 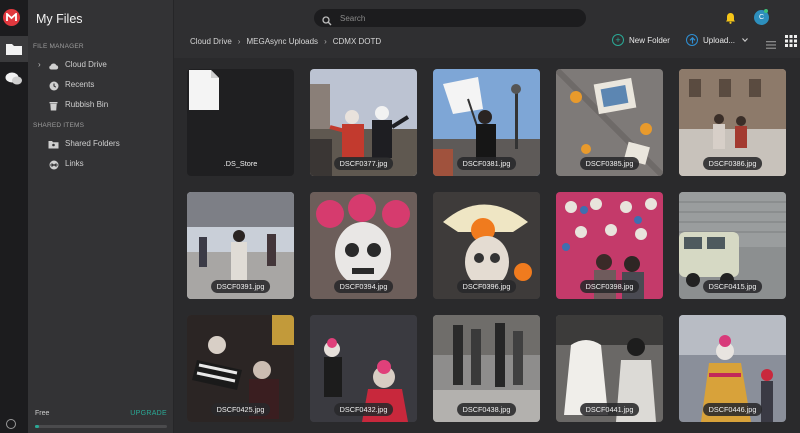 What do you see at coordinates (327, 22) in the screenshot?
I see `search-icon` at bounding box center [327, 22].